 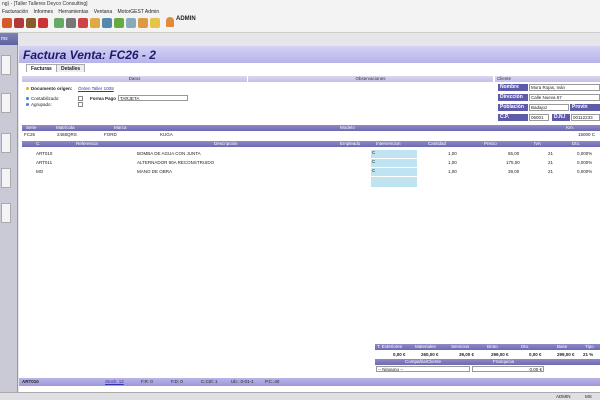 What do you see at coordinates (71, 68) in the screenshot?
I see `tab-detalles: Detalles` at bounding box center [71, 68].